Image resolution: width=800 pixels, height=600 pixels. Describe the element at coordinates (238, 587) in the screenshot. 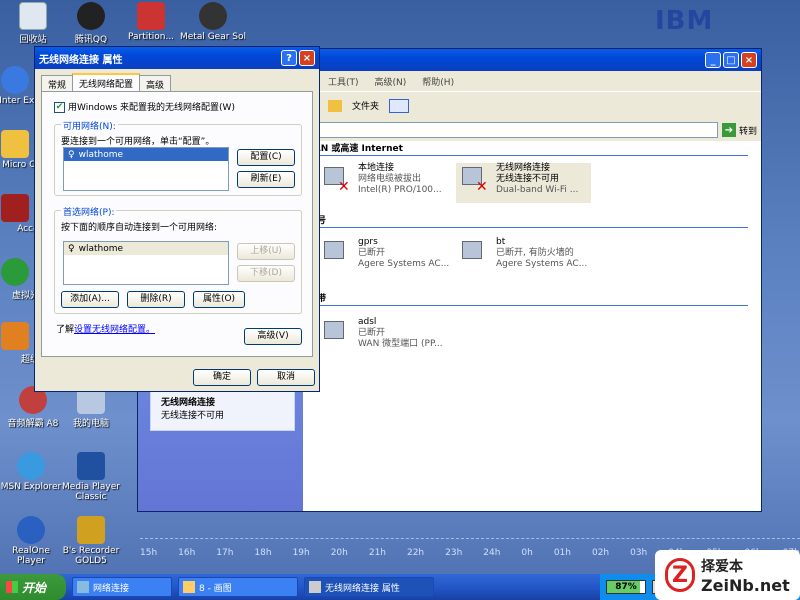

I see `task-paint: 8 - 画图` at that location.